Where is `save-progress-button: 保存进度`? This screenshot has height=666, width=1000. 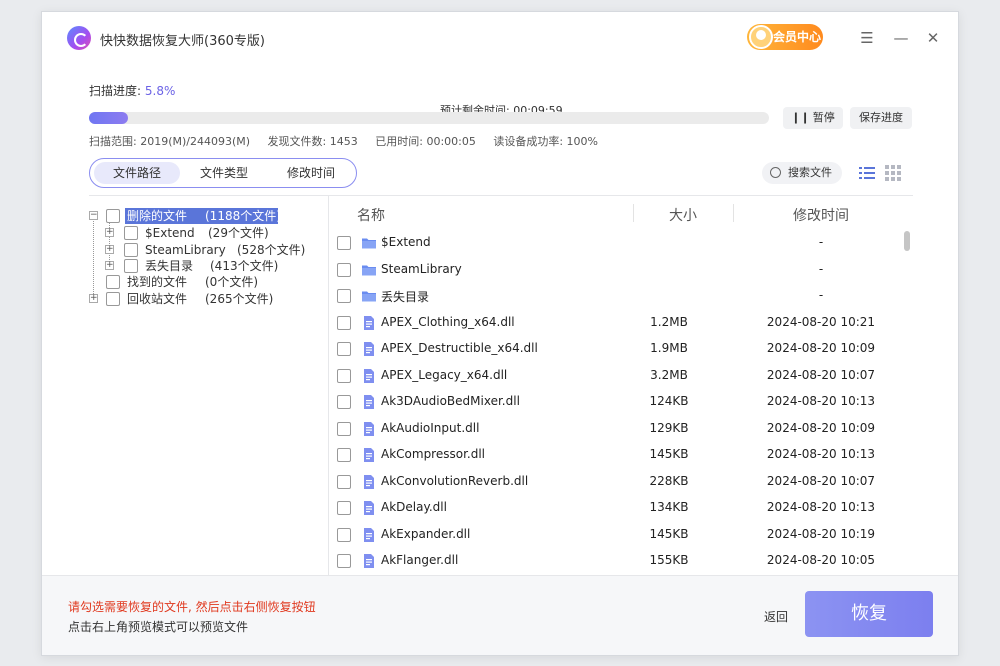
save-progress-button: 保存进度 is located at coordinates (881, 118).